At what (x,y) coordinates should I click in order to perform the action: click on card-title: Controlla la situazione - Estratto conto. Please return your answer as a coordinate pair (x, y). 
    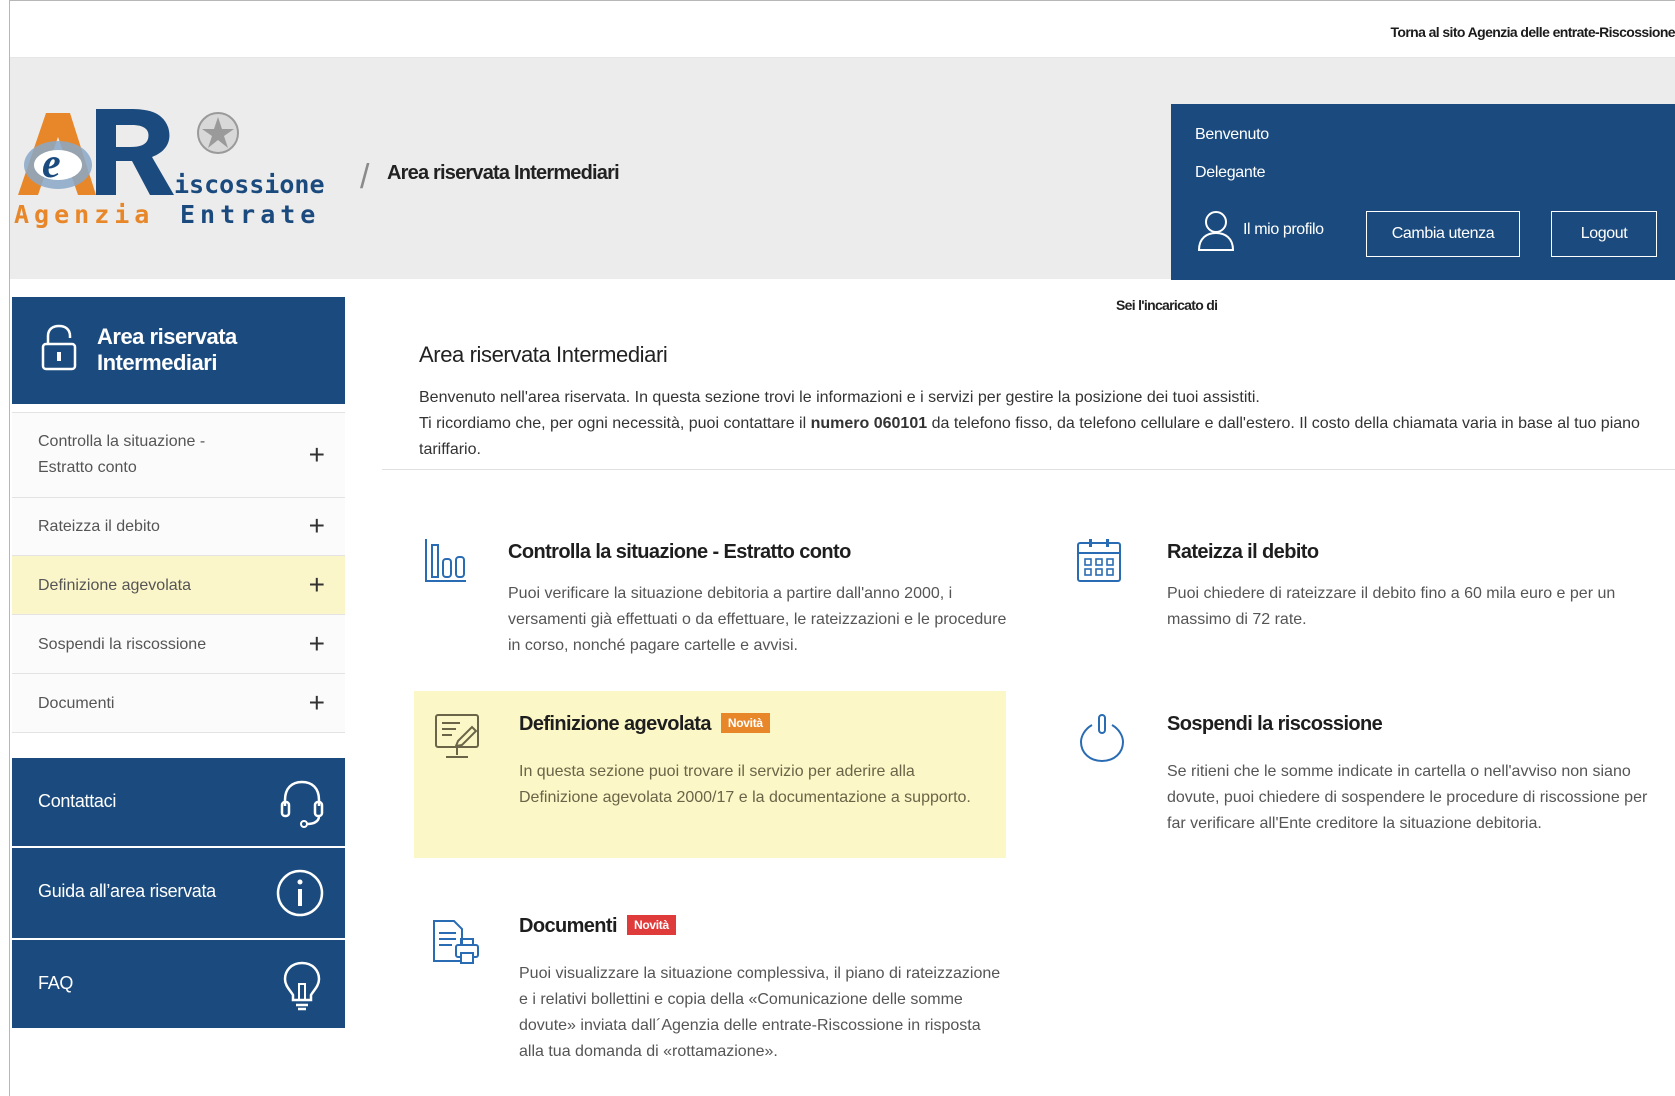
    Looking at the image, I should click on (679, 552).